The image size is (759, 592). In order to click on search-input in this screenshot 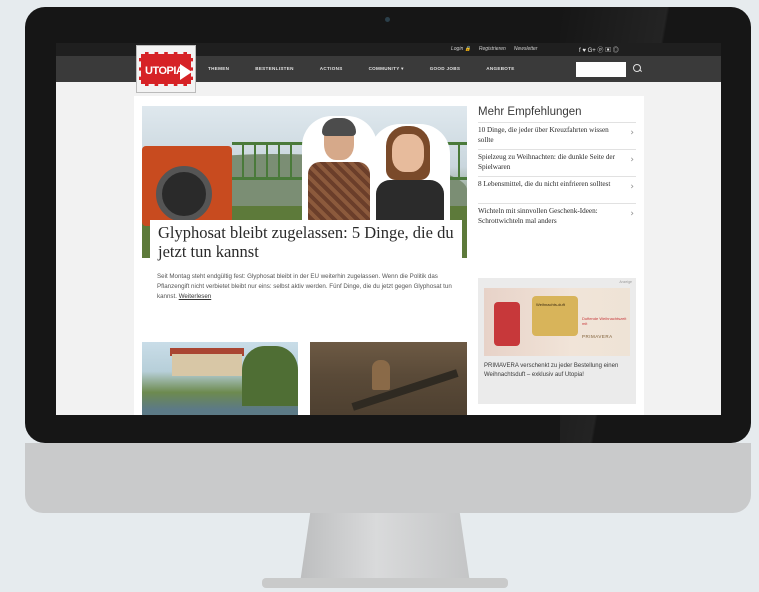, I will do `click(601, 69)`.